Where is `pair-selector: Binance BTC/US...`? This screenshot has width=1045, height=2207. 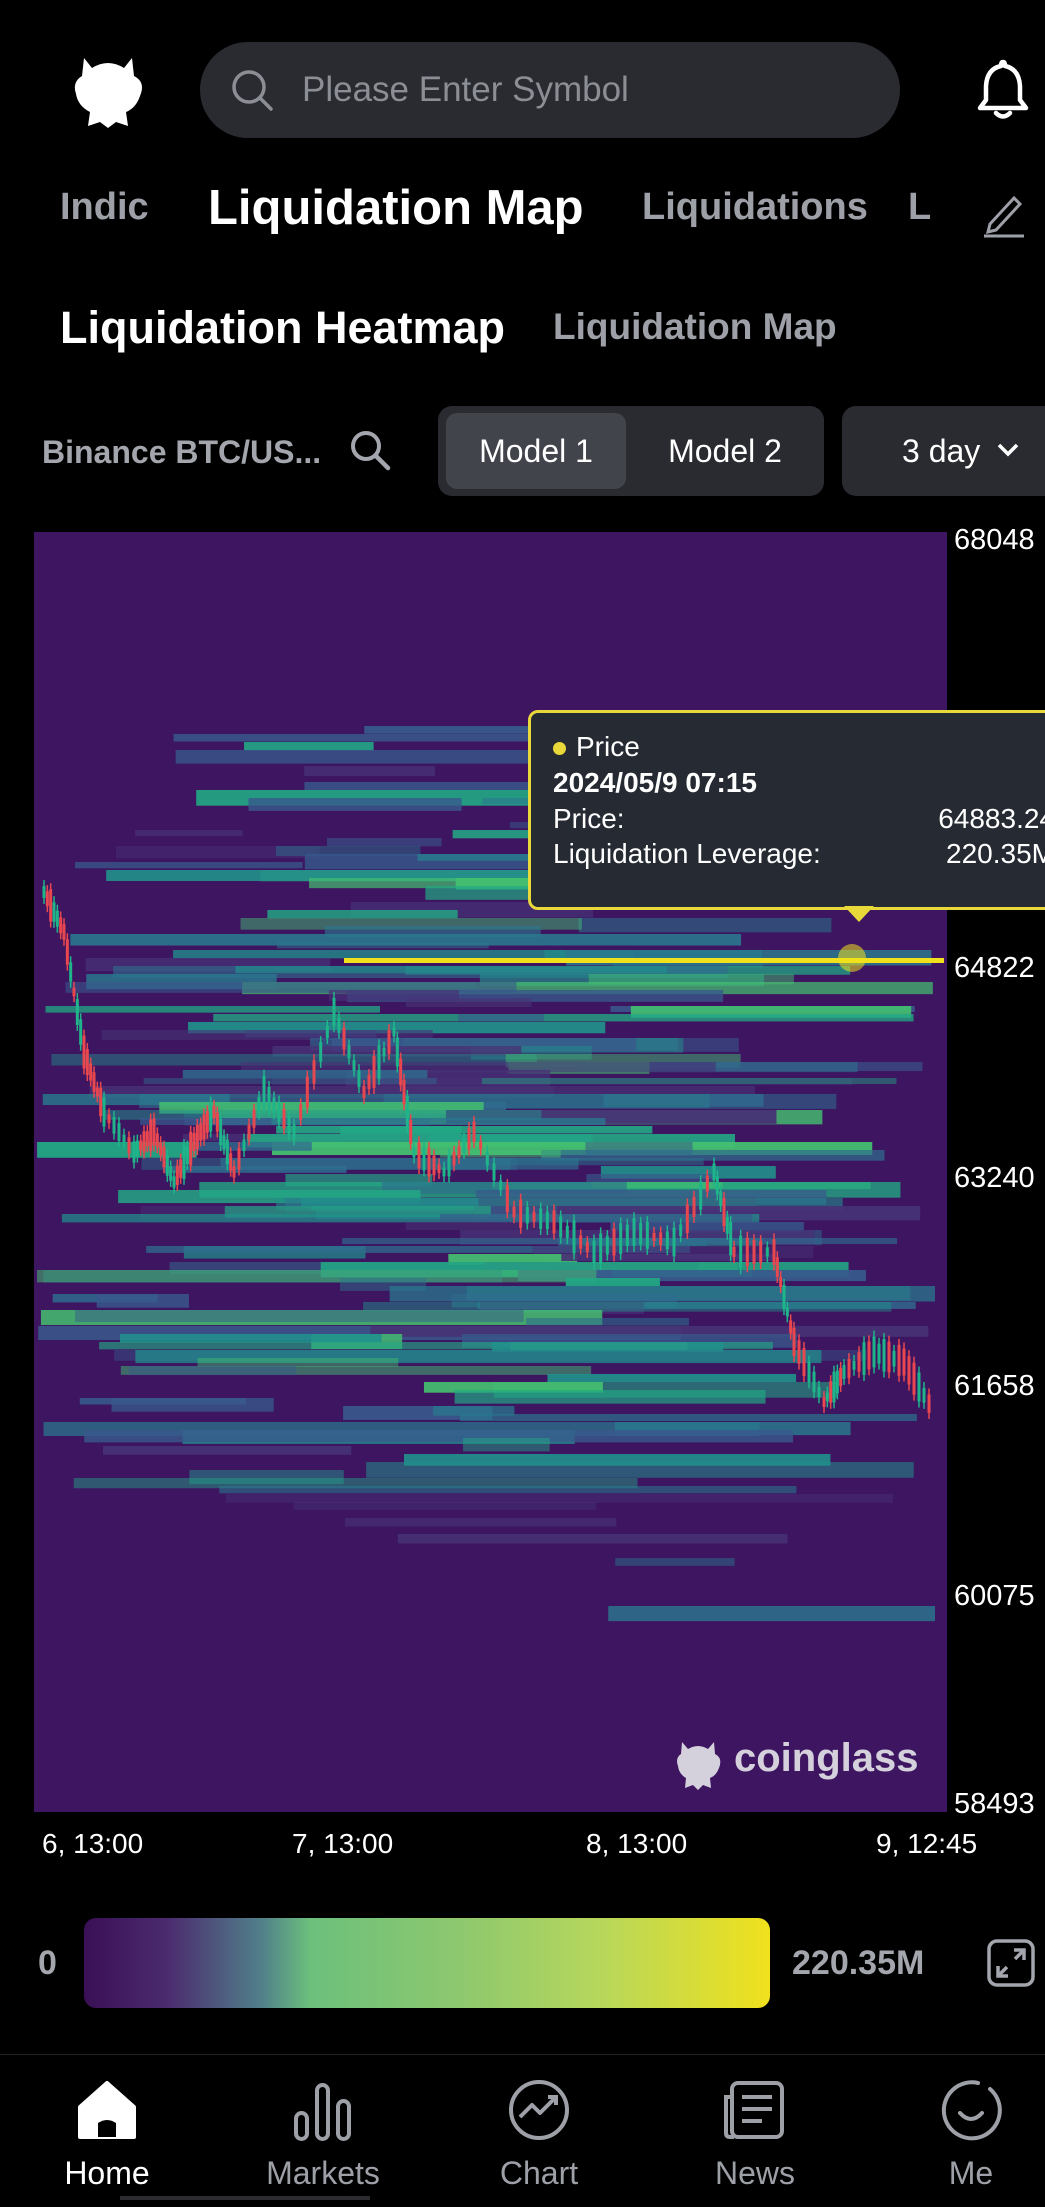 pair-selector: Binance BTC/US... is located at coordinates (181, 452).